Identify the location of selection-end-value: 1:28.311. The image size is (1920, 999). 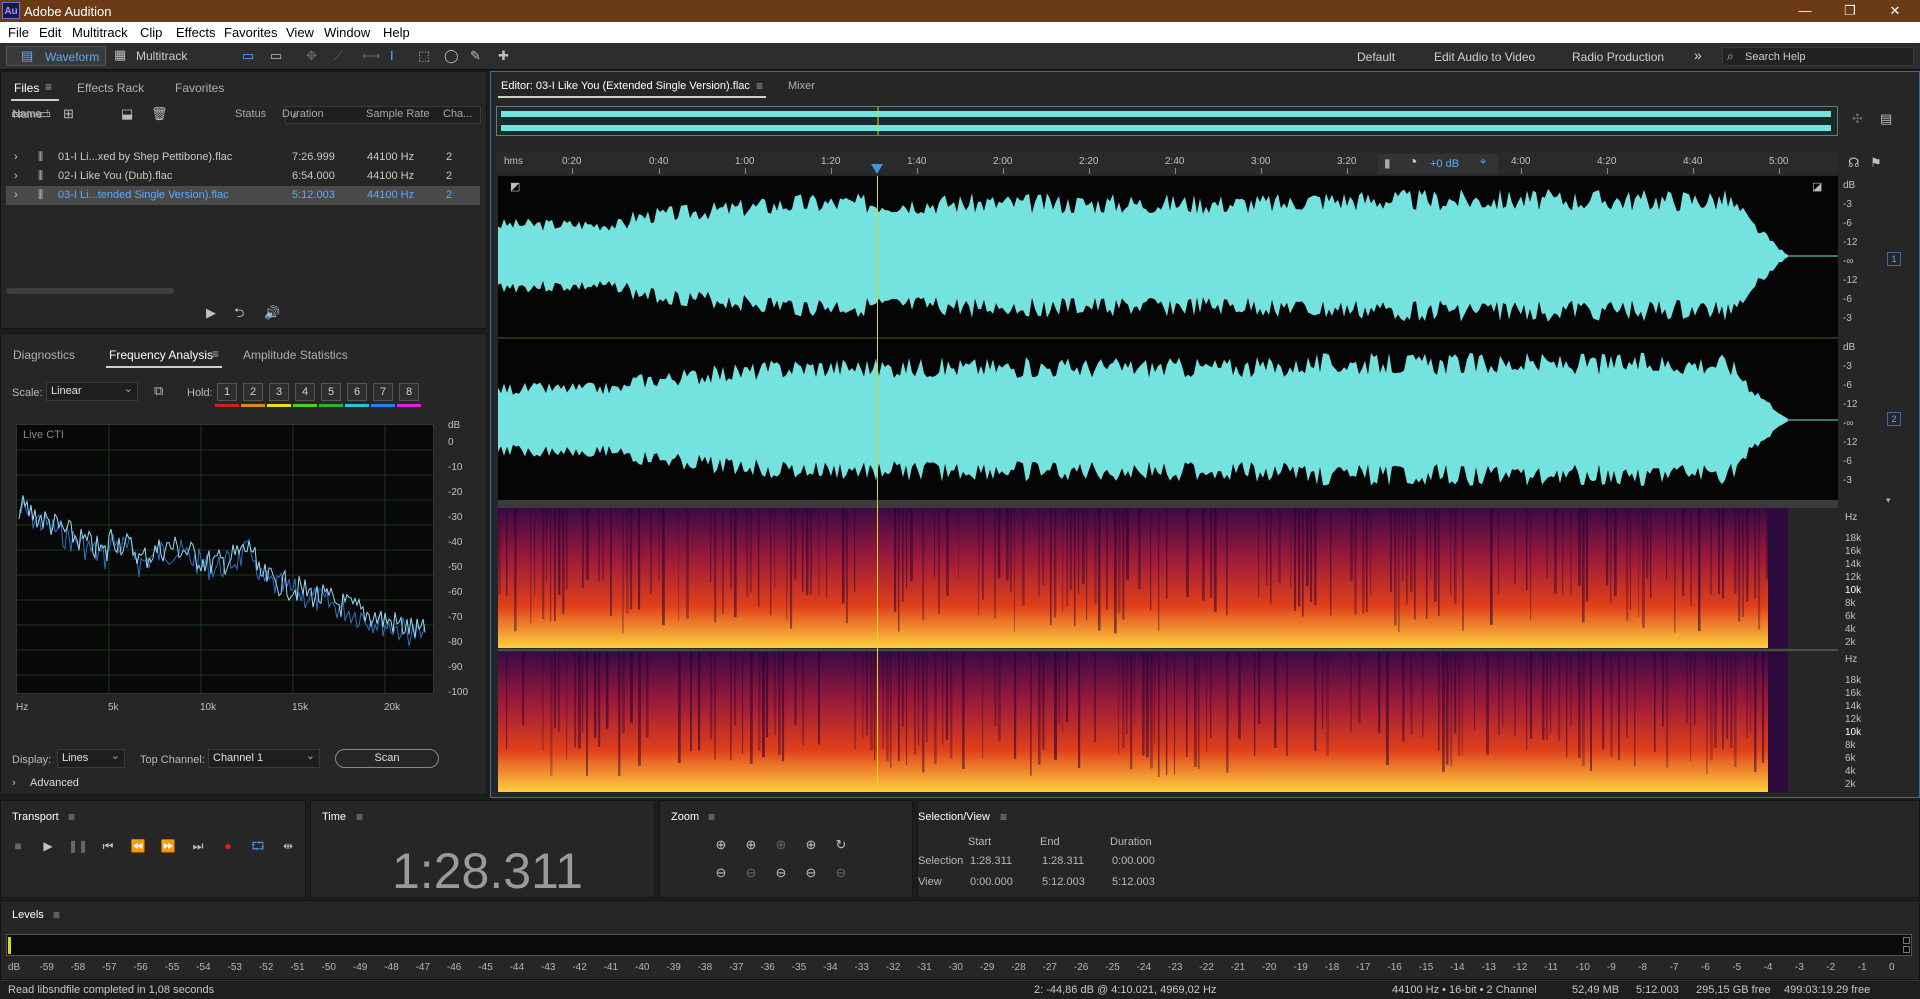
(1063, 861).